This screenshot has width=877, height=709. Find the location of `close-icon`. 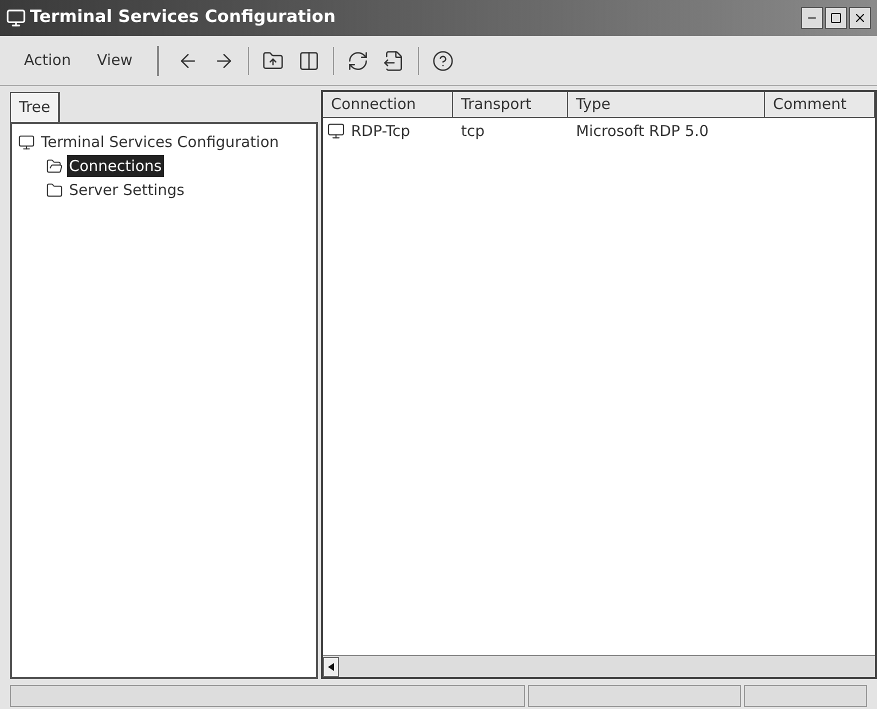

close-icon is located at coordinates (860, 18).